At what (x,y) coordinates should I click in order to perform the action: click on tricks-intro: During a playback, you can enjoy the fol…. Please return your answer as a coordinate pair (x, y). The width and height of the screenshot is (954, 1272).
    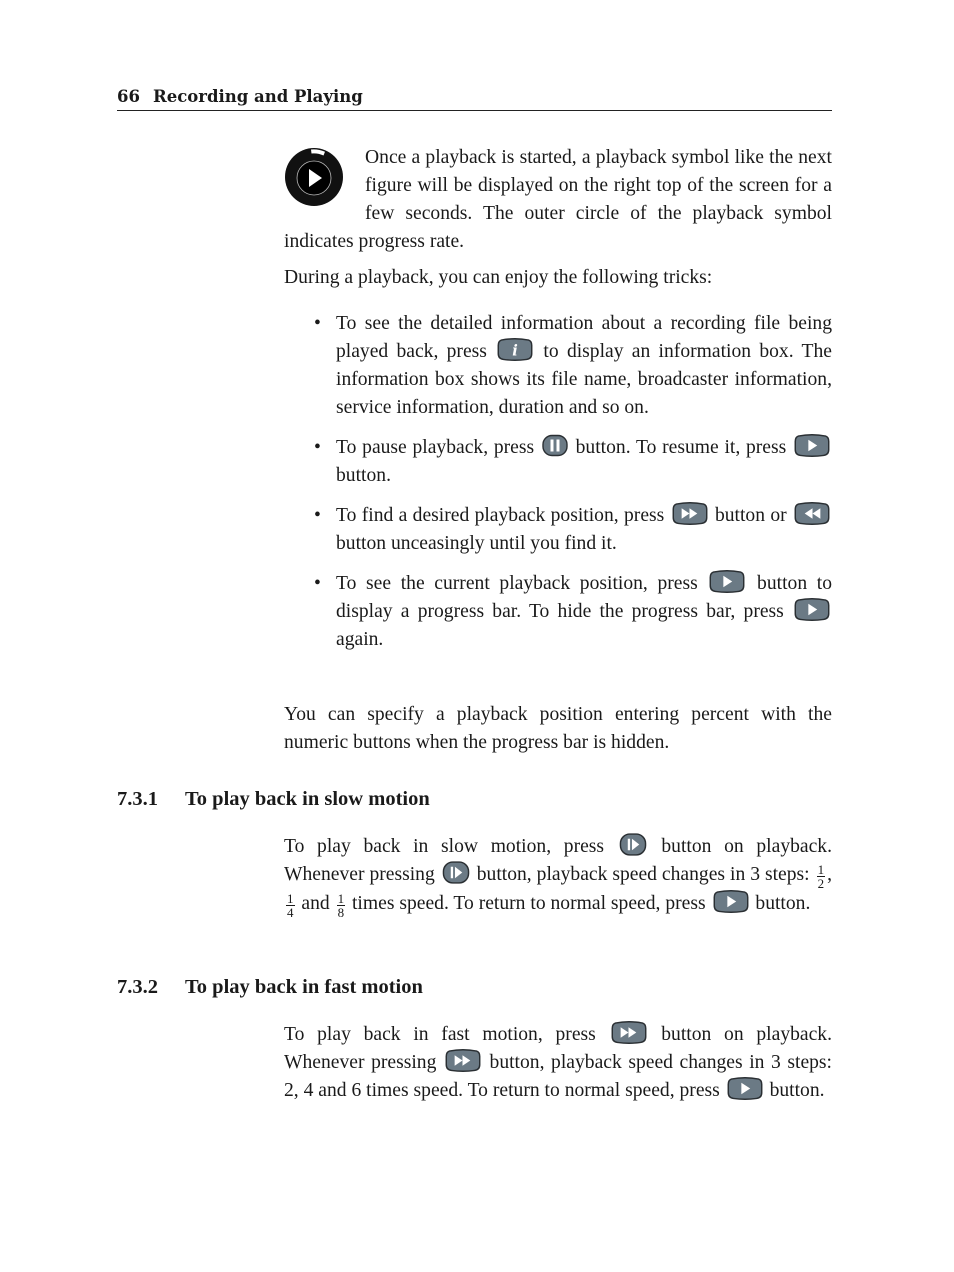
    Looking at the image, I should click on (498, 277).